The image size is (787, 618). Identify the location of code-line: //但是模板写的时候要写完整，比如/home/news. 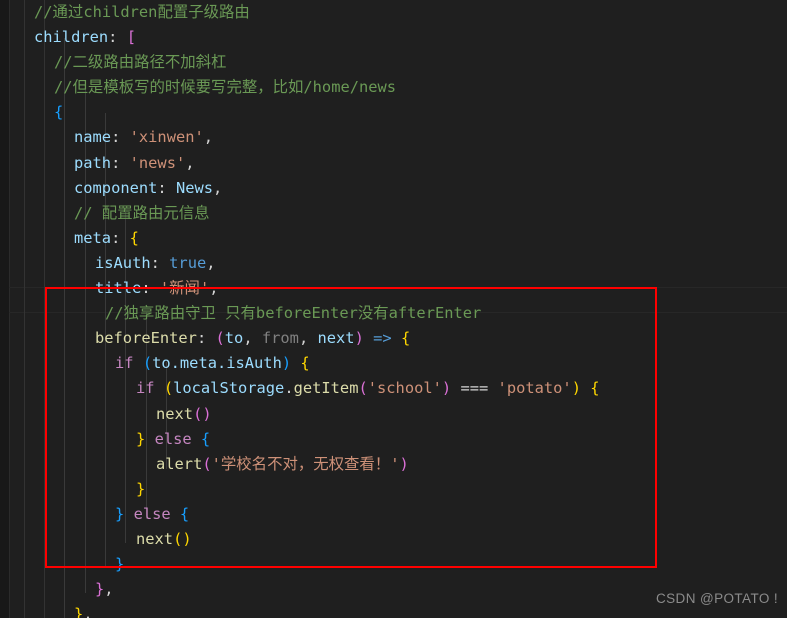
(393, 87).